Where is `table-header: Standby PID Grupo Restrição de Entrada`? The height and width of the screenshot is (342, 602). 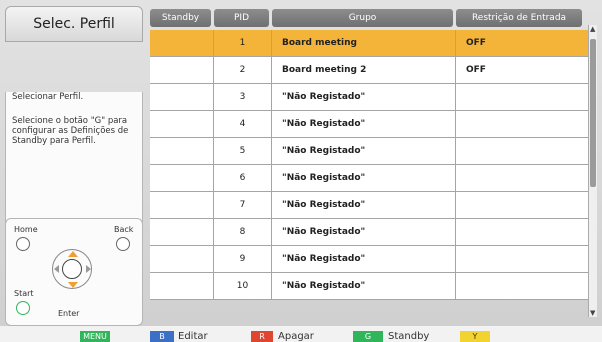 table-header: Standby PID Grupo Restrição de Entrada is located at coordinates (369, 18).